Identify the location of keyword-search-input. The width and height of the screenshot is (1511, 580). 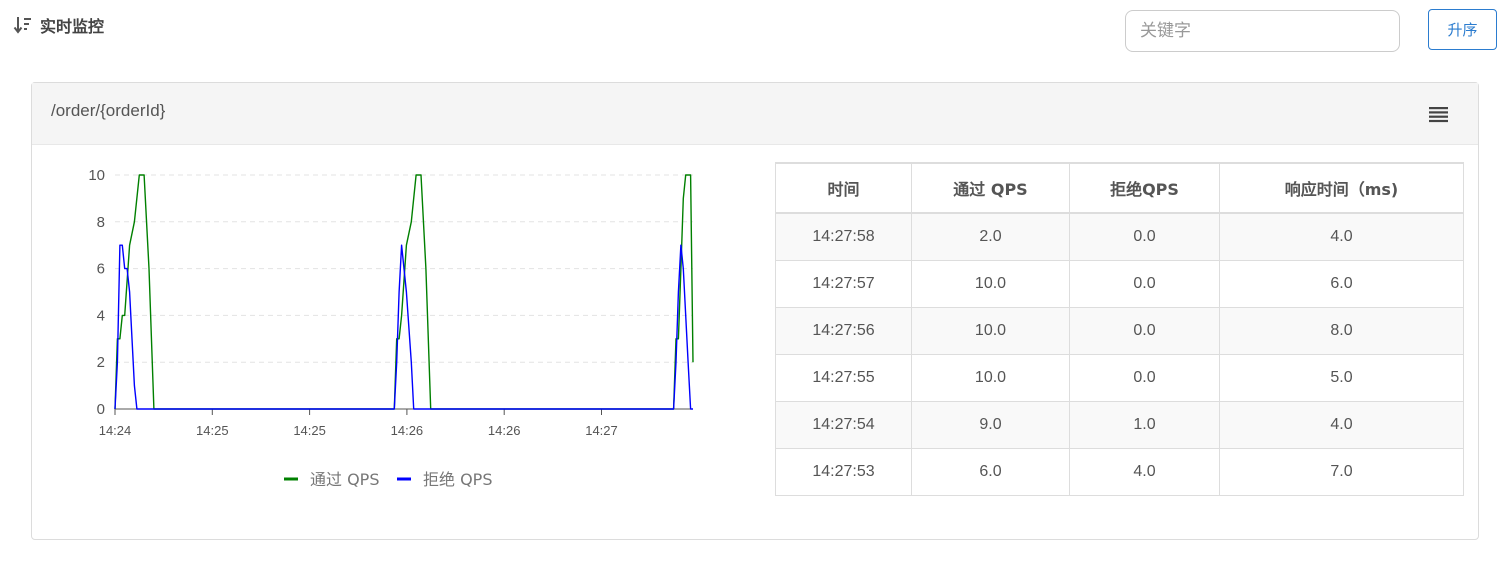
(1262, 31).